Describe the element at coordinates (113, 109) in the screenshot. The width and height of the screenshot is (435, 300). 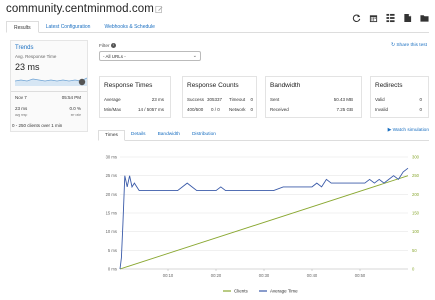
I see `minmax-label: Min/Max` at that location.